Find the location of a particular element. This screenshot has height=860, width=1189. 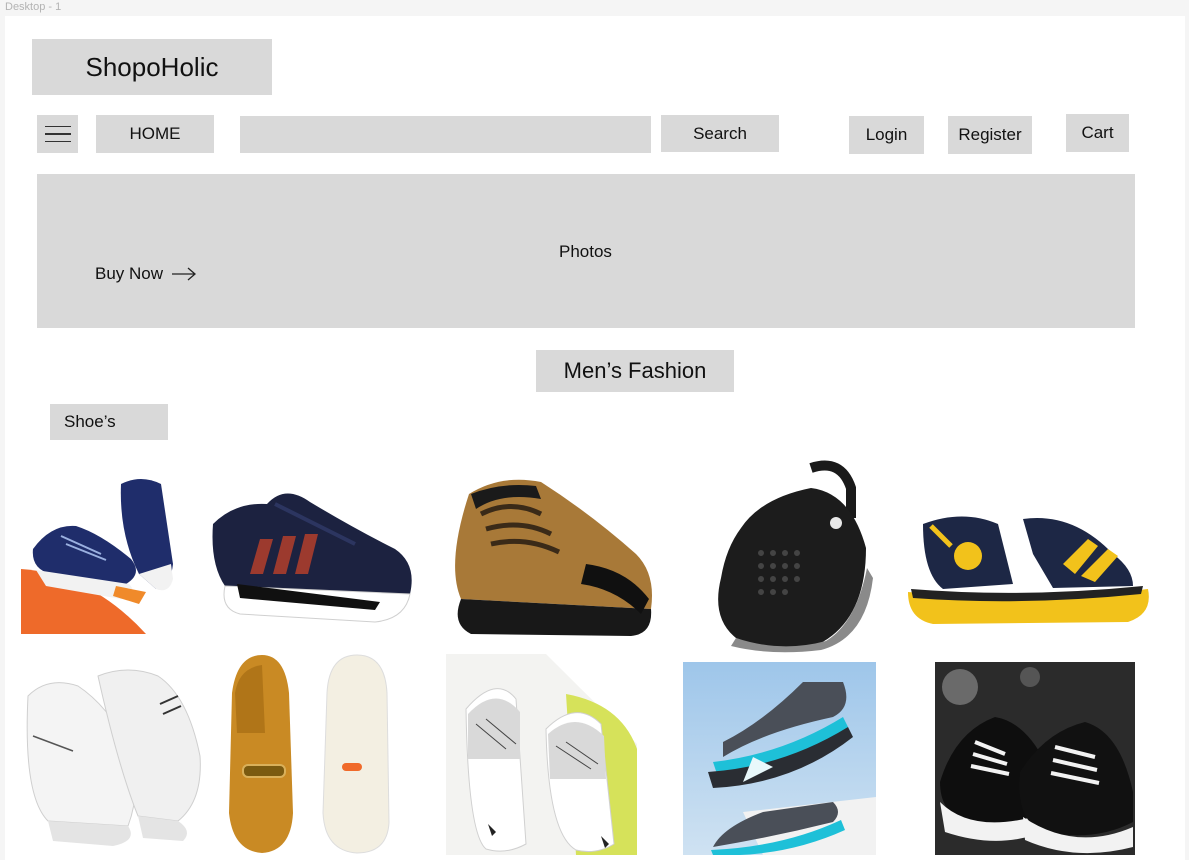

cart-button: Cart is located at coordinates (1097, 133).